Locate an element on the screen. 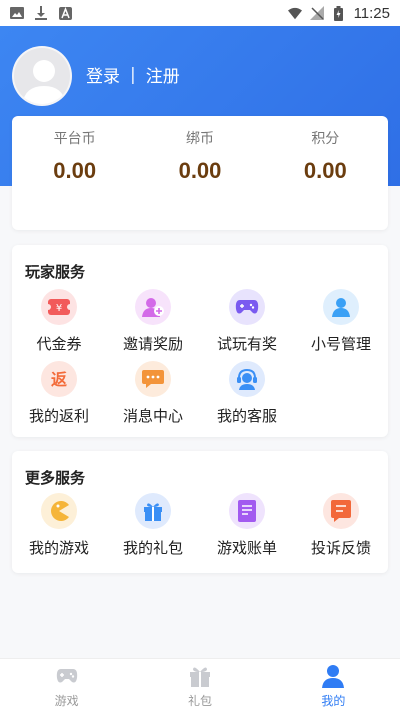 Image resolution: width=400 pixels, height=711 pixels. login-link: 登录 is located at coordinates (103, 74).